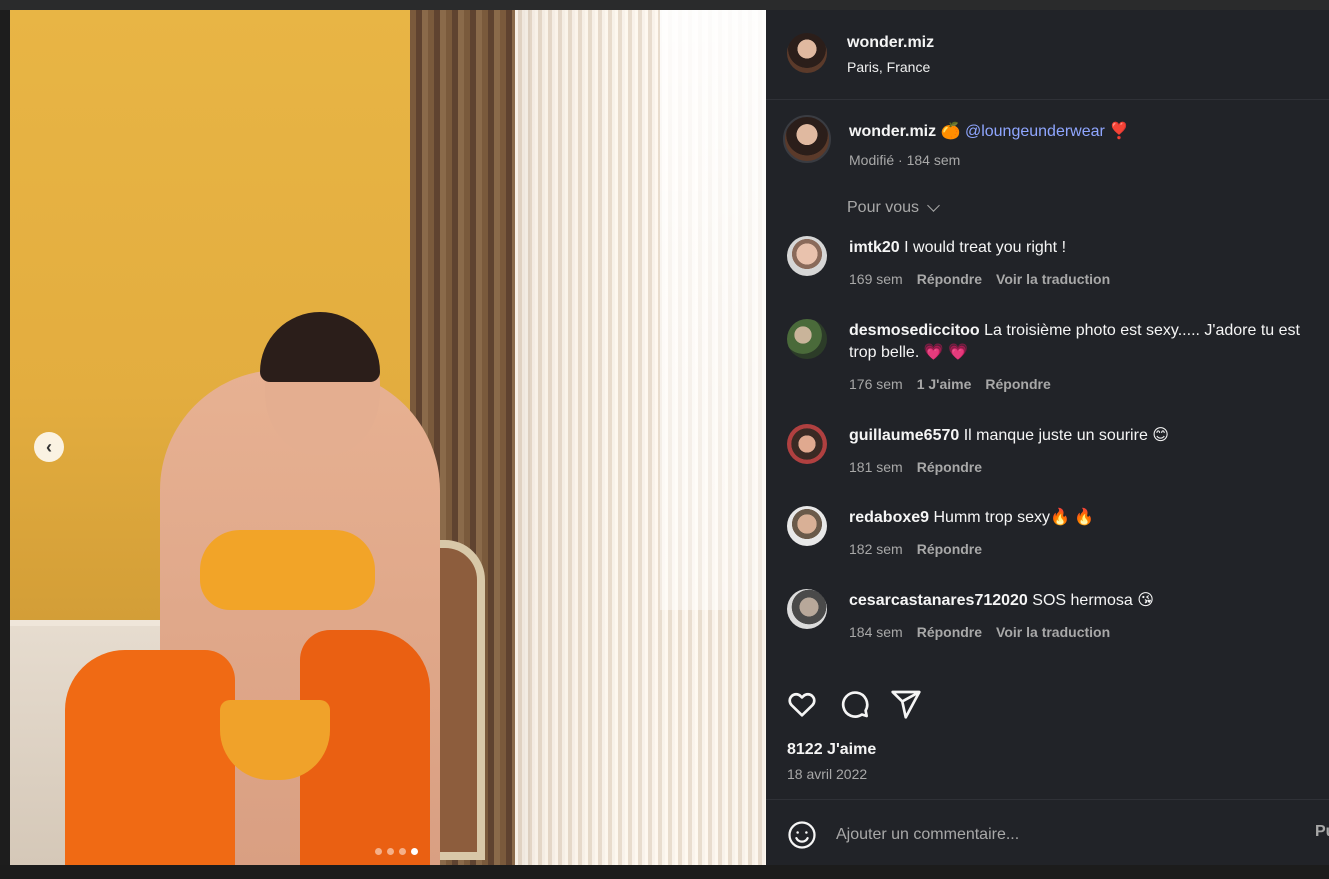 The width and height of the screenshot is (1329, 879). What do you see at coordinates (827, 774) in the screenshot?
I see `post-date: 18 avril 2022` at bounding box center [827, 774].